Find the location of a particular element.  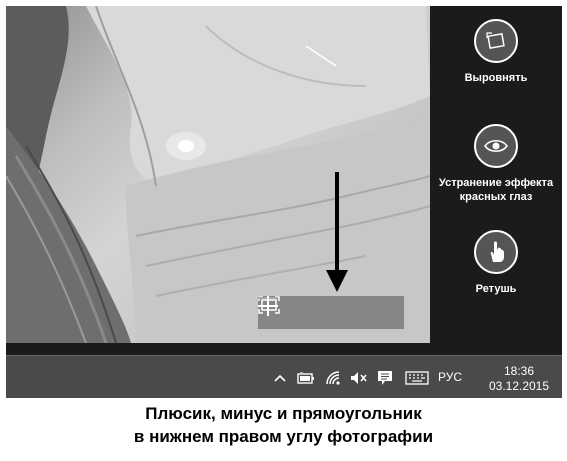

straighten-icon is located at coordinates (496, 41).